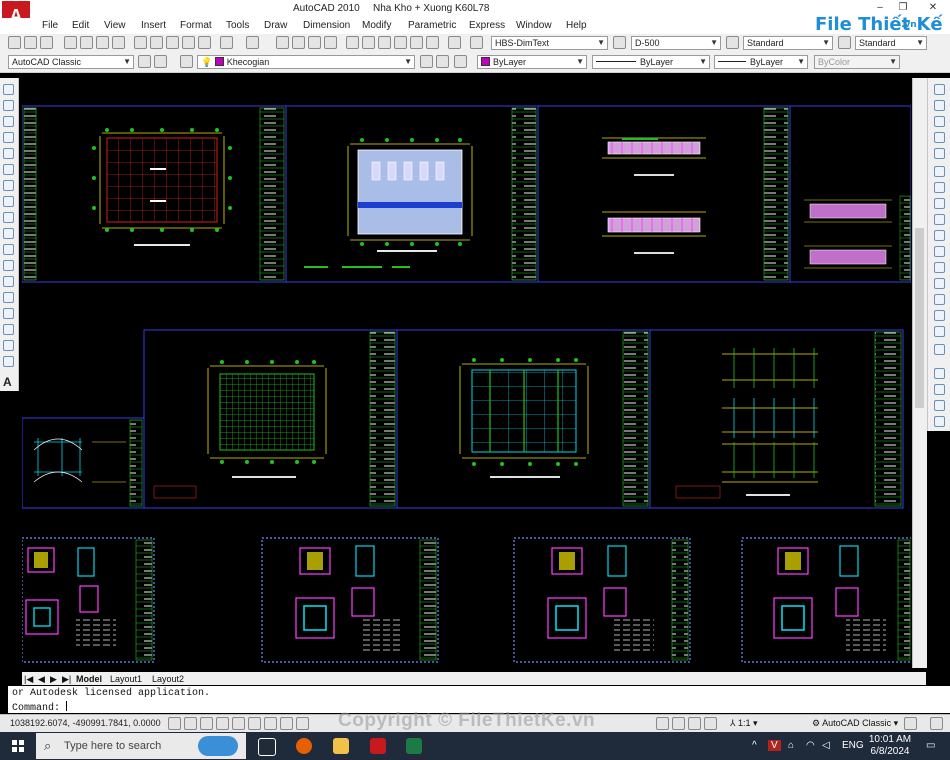 The width and height of the screenshot is (950, 760). What do you see at coordinates (442, 61) in the screenshot?
I see `layer-previous-icon` at bounding box center [442, 61].